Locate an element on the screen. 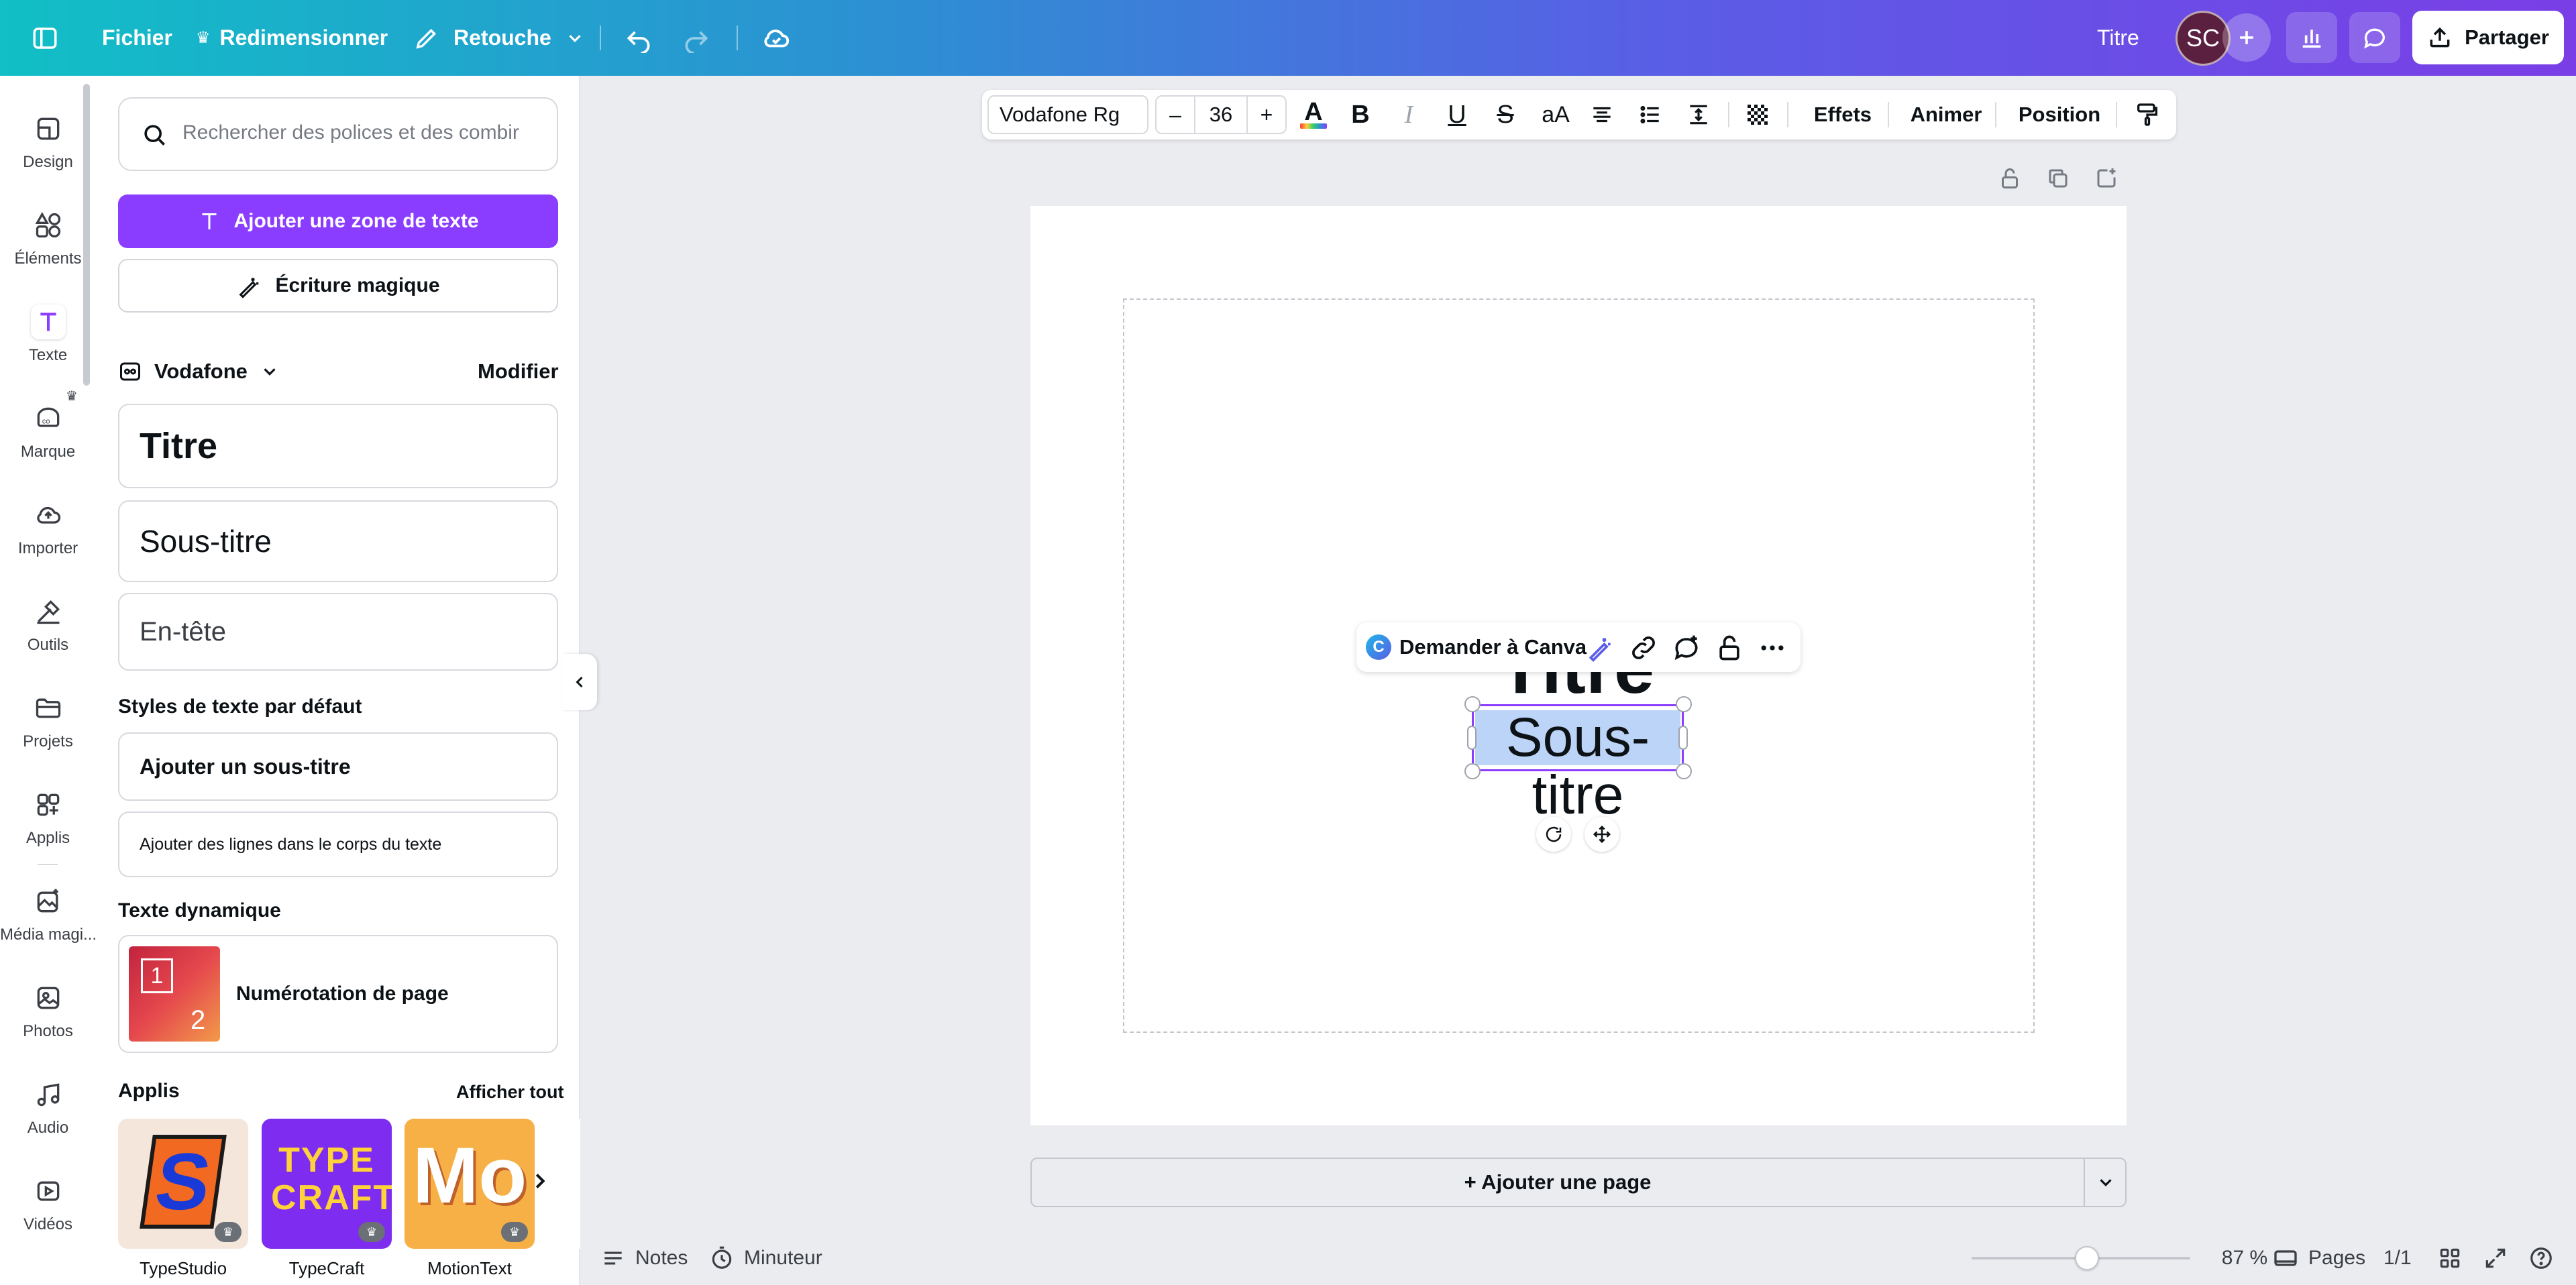  rail-item-apps: Applis is located at coordinates (48, 822).